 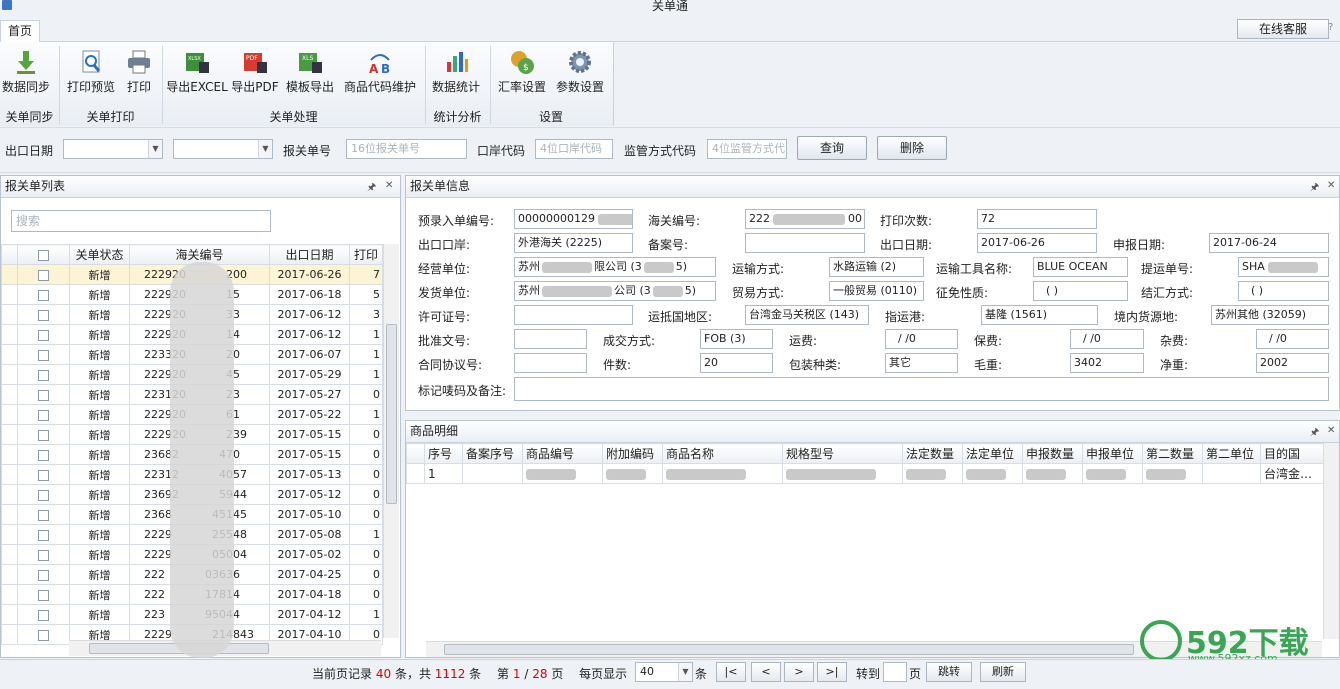 I want to click on col-print: 打印, so click(x=366, y=254).